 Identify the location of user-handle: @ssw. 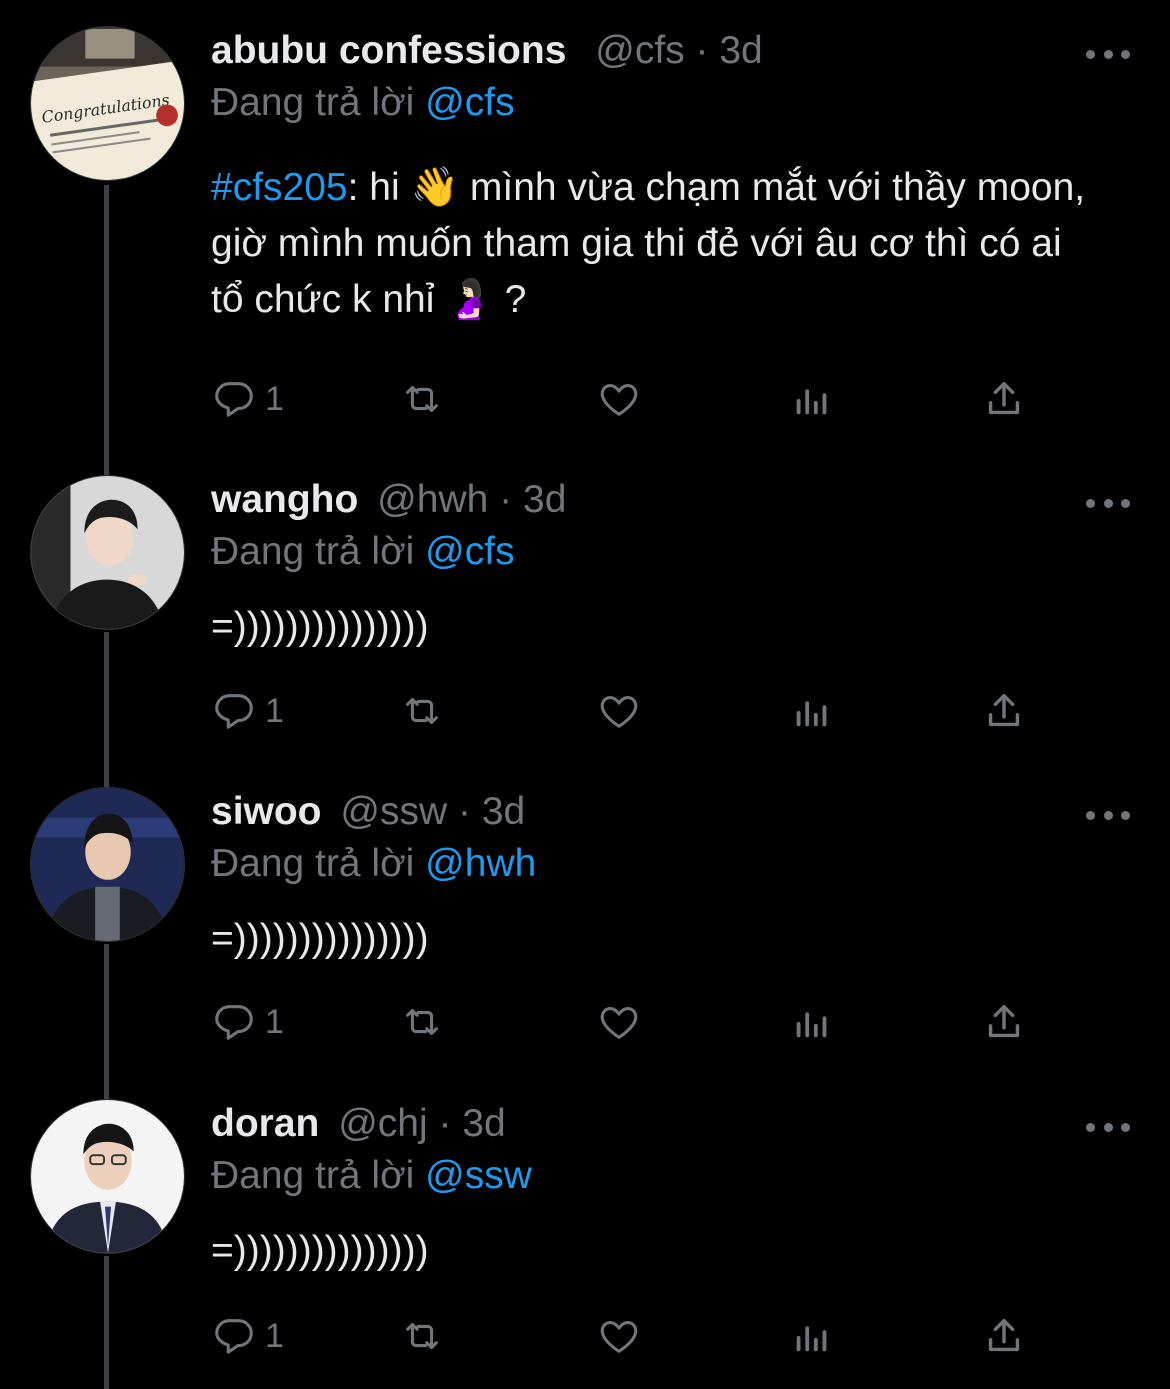
(393, 811).